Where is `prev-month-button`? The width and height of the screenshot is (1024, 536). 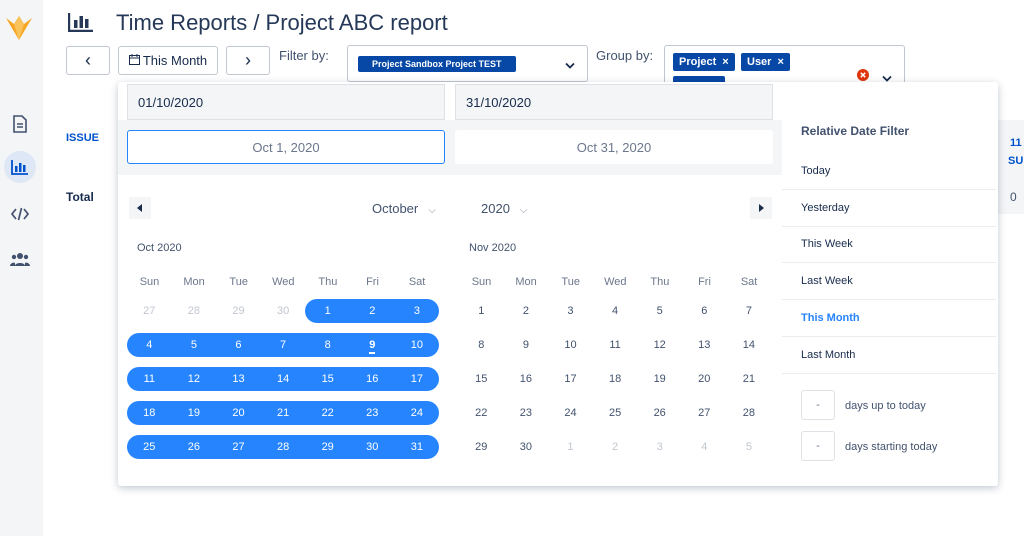
prev-month-button is located at coordinates (140, 208).